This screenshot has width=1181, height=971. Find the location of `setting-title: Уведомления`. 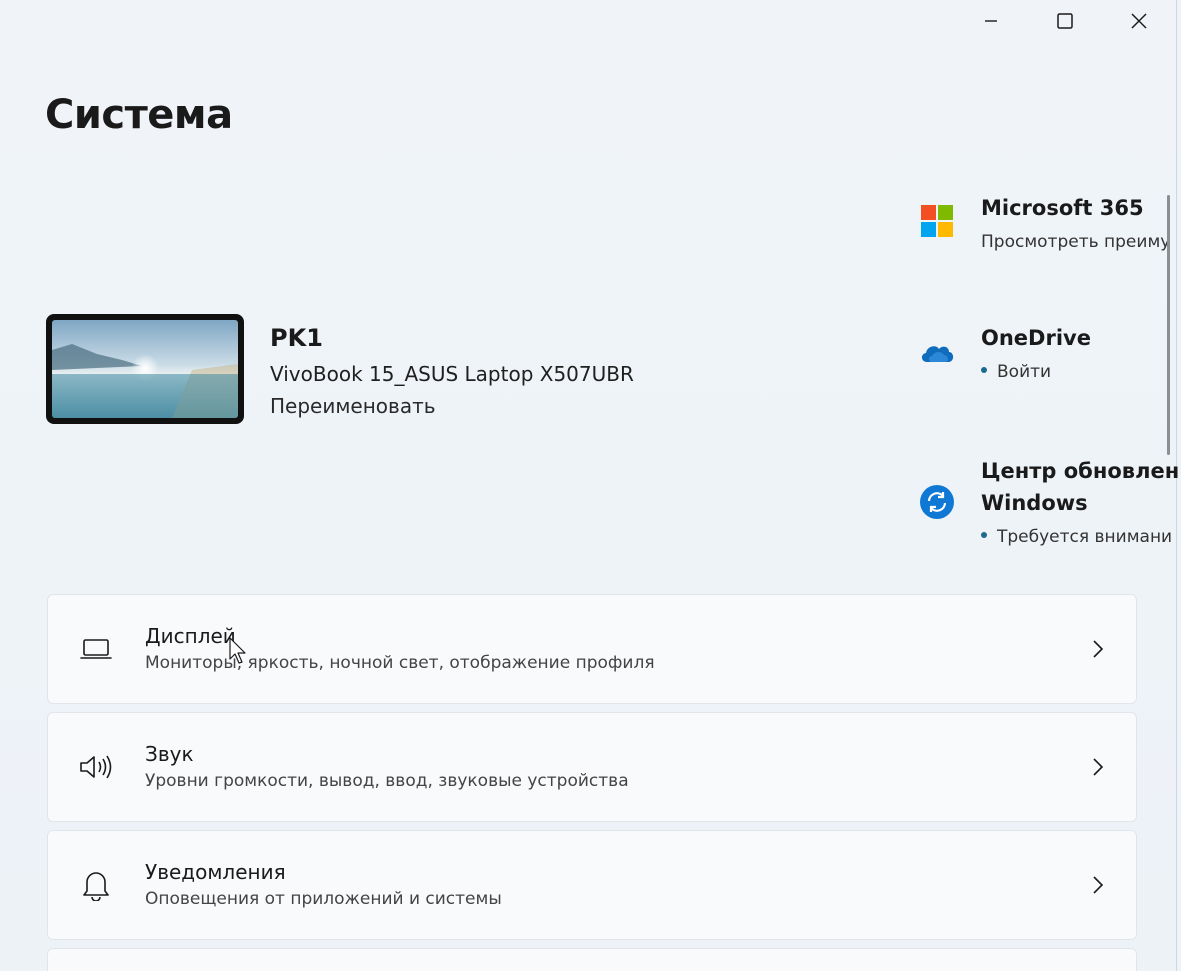

setting-title: Уведомления is located at coordinates (215, 872).